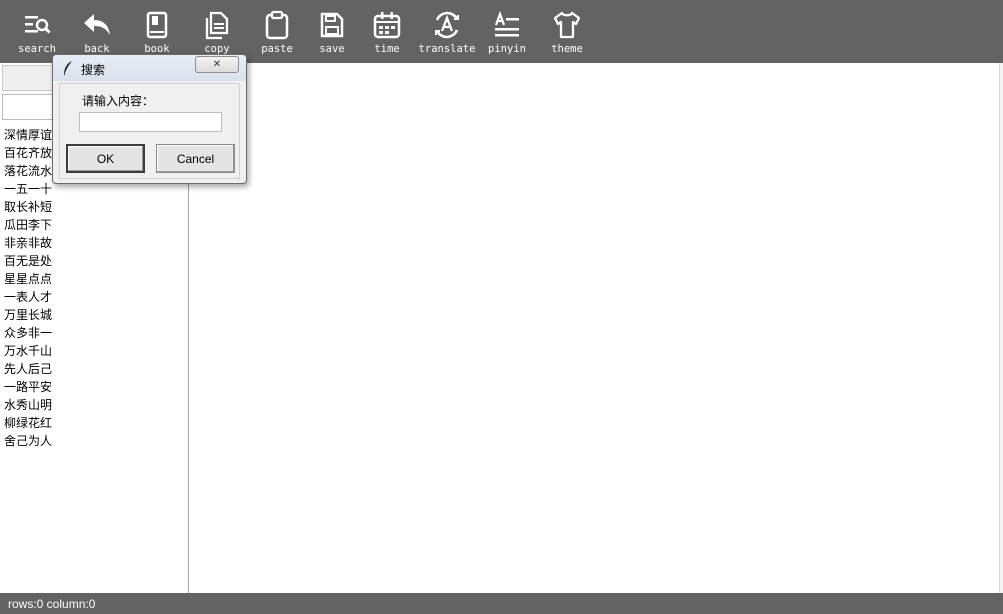 The image size is (1003, 614). Describe the element at coordinates (501, 603) in the screenshot. I see `status-bar: rows:0 column:0` at that location.